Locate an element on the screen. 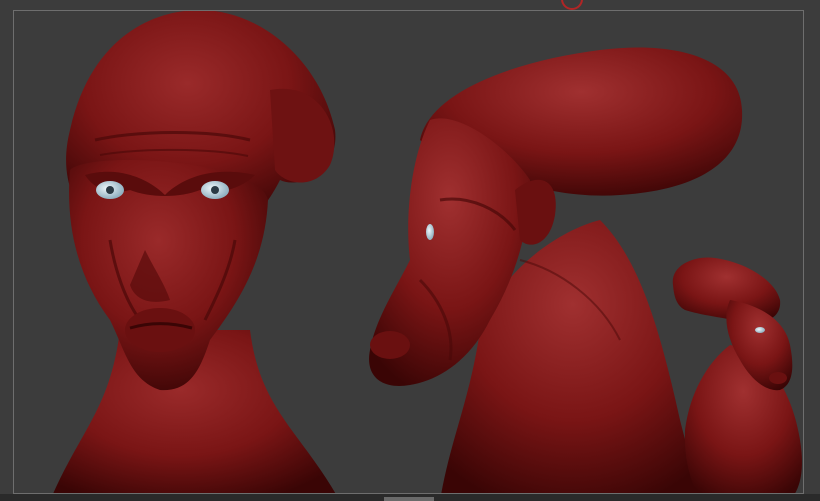 Image resolution: width=820 pixels, height=501 pixels. scroll-handle-icon is located at coordinates (409, 499).